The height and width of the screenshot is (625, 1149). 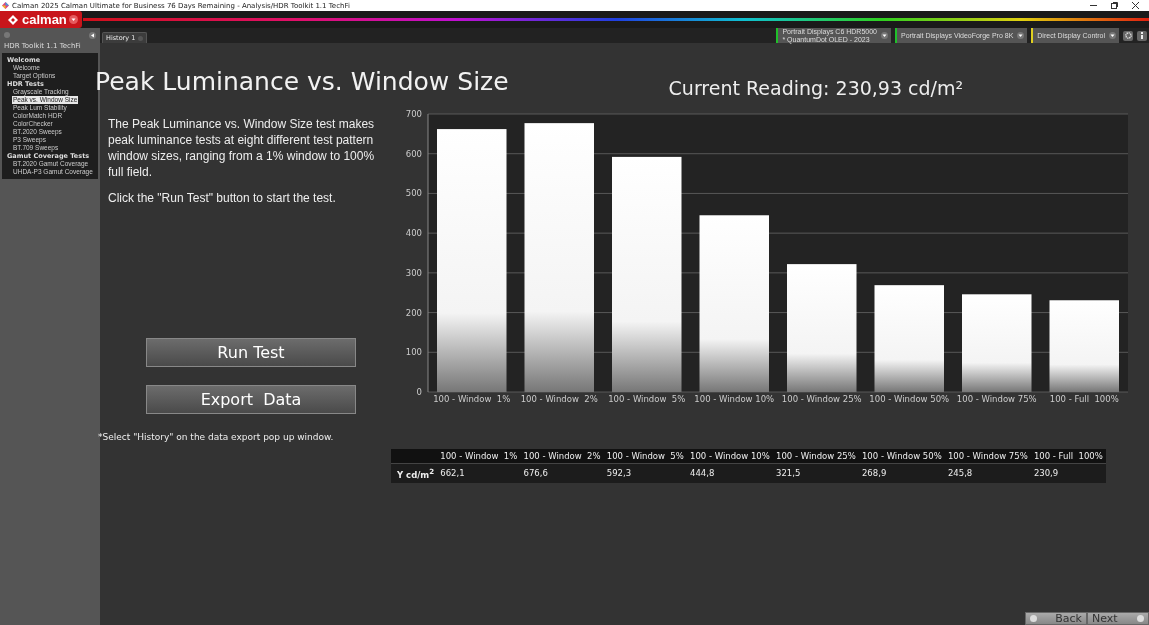 What do you see at coordinates (413, 272) in the screenshot?
I see `axis-tick-label: 300` at bounding box center [413, 272].